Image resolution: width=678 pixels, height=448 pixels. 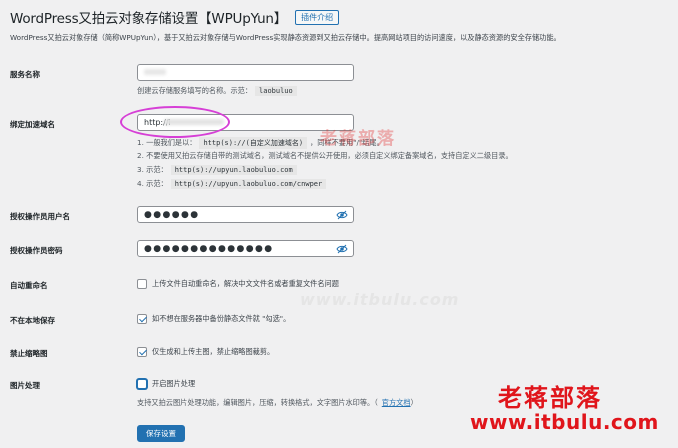 What do you see at coordinates (161, 433) in the screenshot?
I see `save-settings-button: 保存设置` at bounding box center [161, 433].